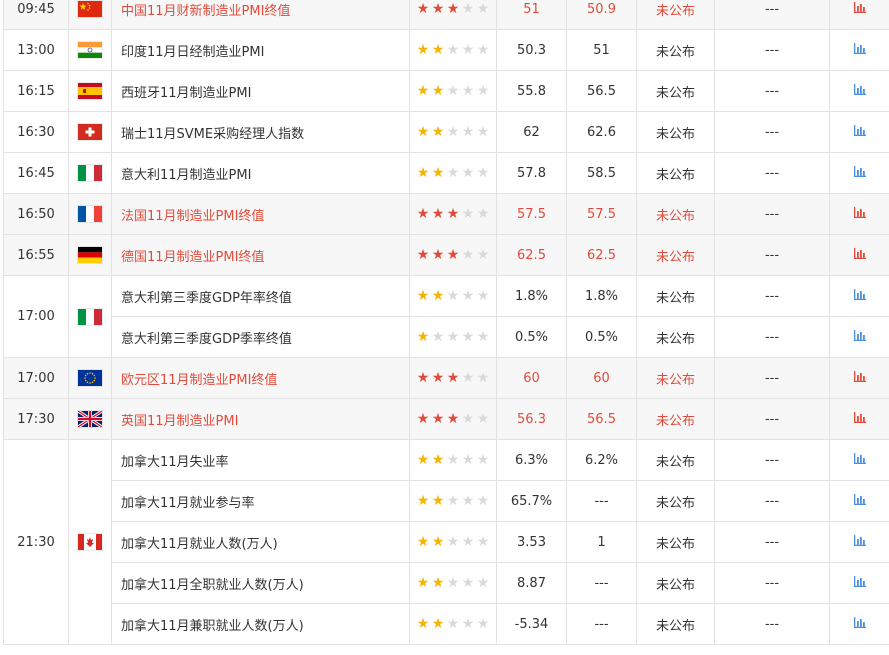 This screenshot has height=655, width=889. I want to click on previous-value: 62.5, so click(531, 255).